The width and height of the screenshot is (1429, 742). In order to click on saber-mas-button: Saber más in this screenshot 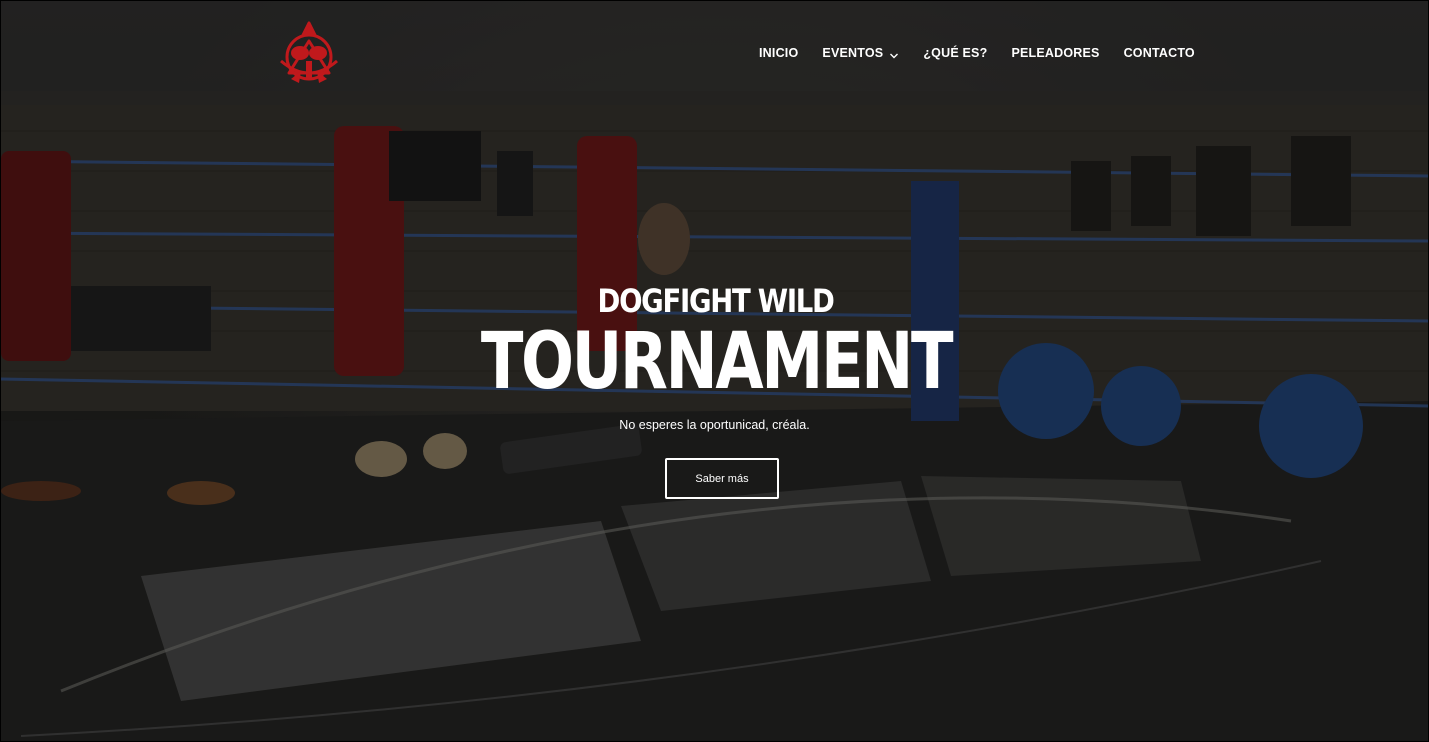, I will do `click(722, 478)`.